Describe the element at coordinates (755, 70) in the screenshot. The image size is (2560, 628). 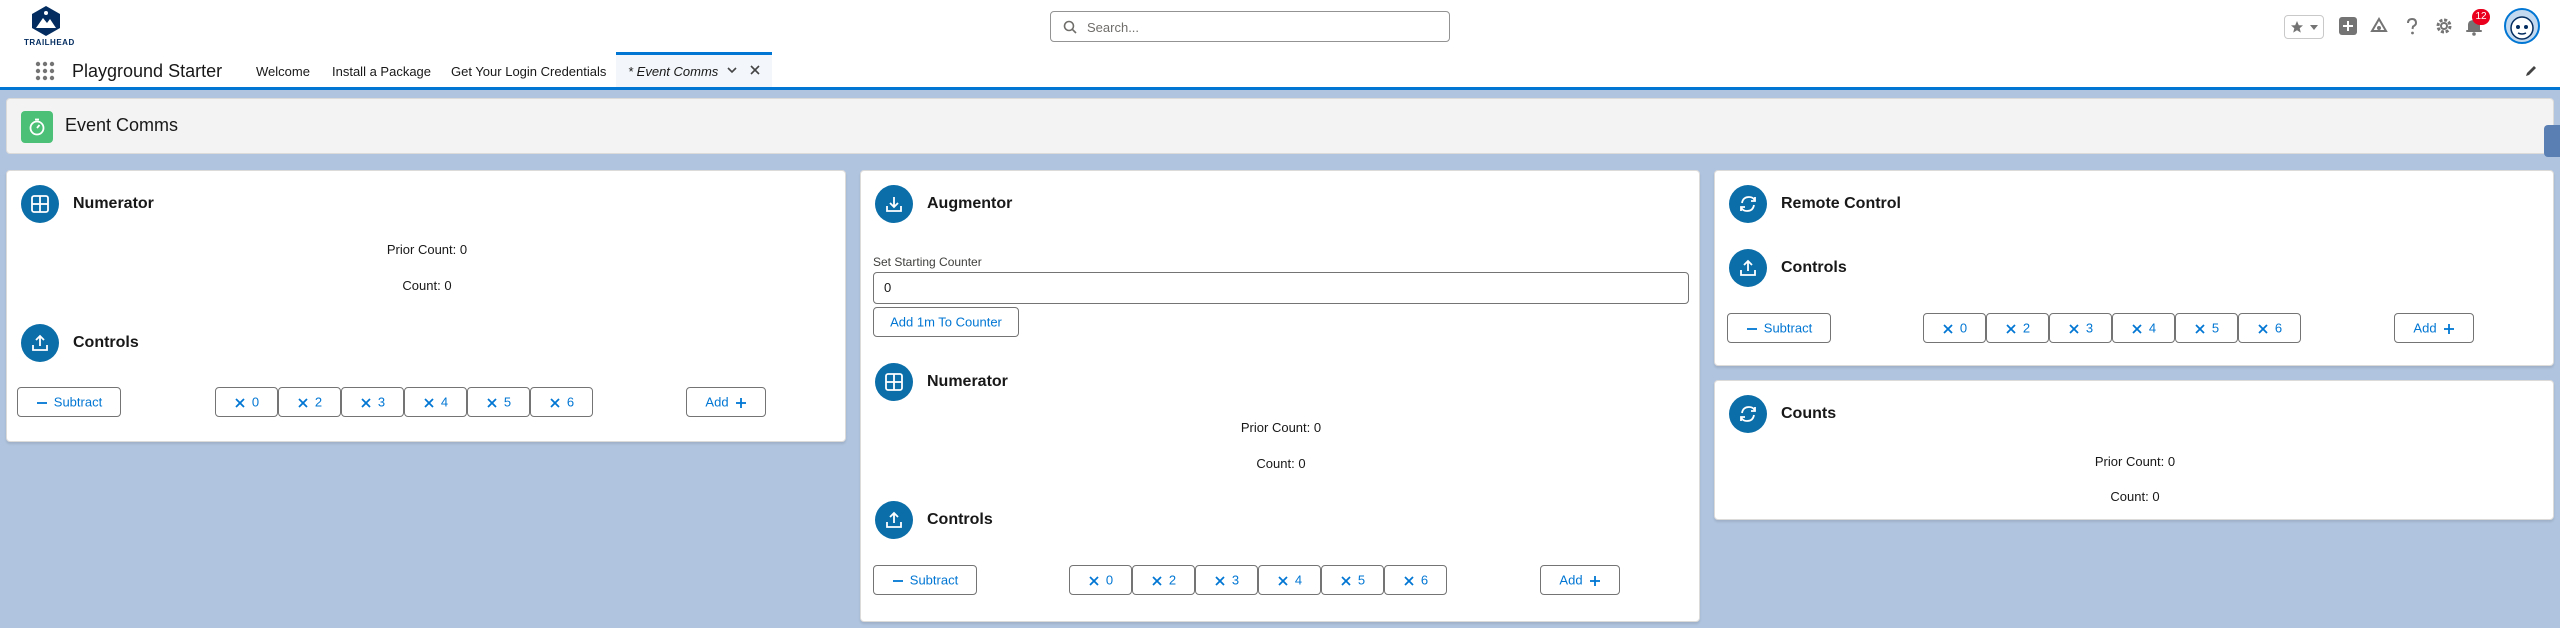
I see `close-tab-icon` at that location.